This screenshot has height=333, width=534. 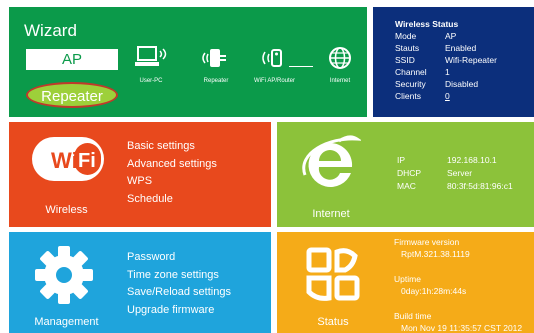 I want to click on internet-row-mac: MAC 80:3f:5d:81:96:c1, so click(x=455, y=186).